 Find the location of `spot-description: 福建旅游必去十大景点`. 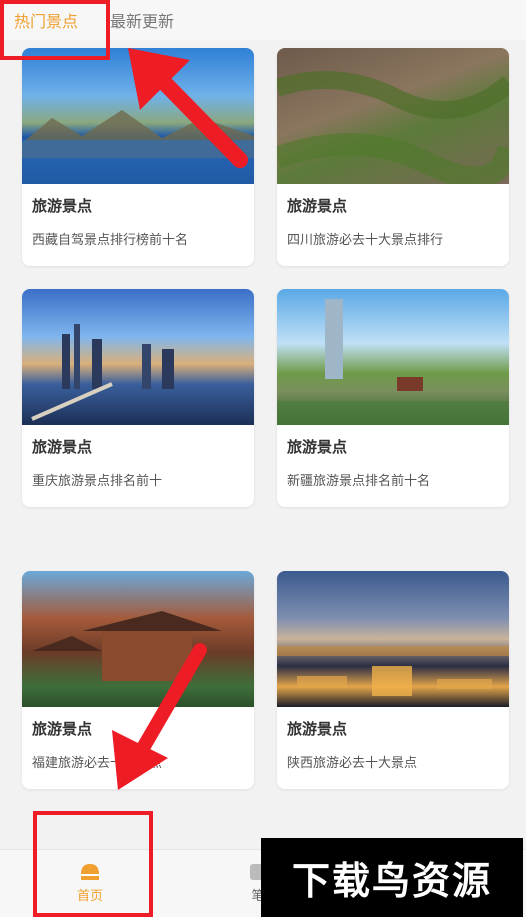

spot-description: 福建旅游必去十大景点 is located at coordinates (97, 763).